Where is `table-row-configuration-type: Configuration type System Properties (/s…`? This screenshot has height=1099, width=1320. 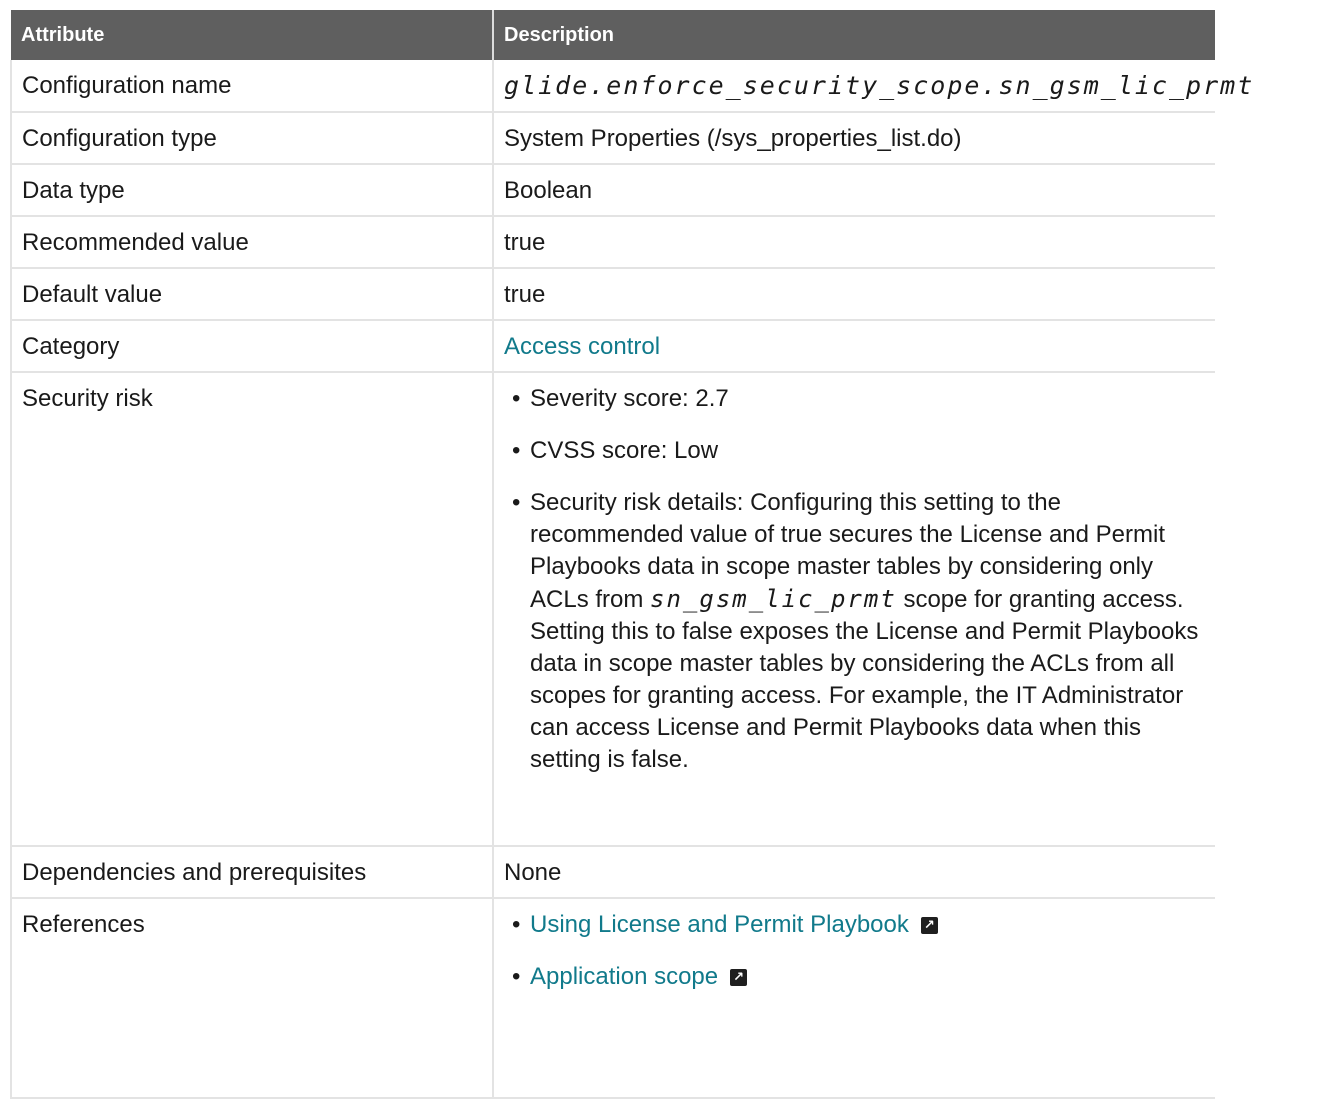 table-row-configuration-type: Configuration type System Properties (/s… is located at coordinates (612, 138).